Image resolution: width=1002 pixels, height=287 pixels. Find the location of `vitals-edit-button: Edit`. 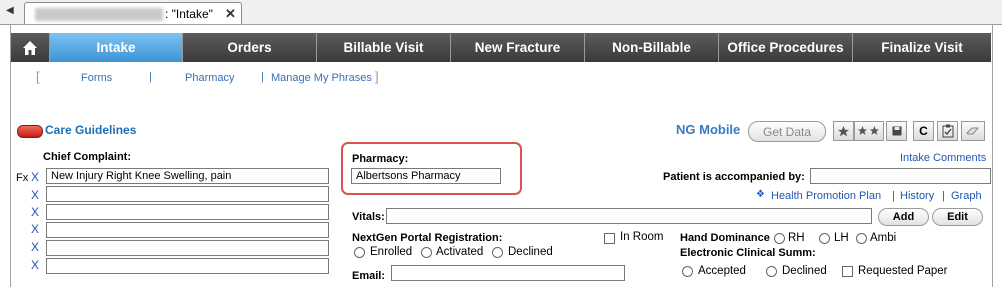

vitals-edit-button: Edit is located at coordinates (957, 217).